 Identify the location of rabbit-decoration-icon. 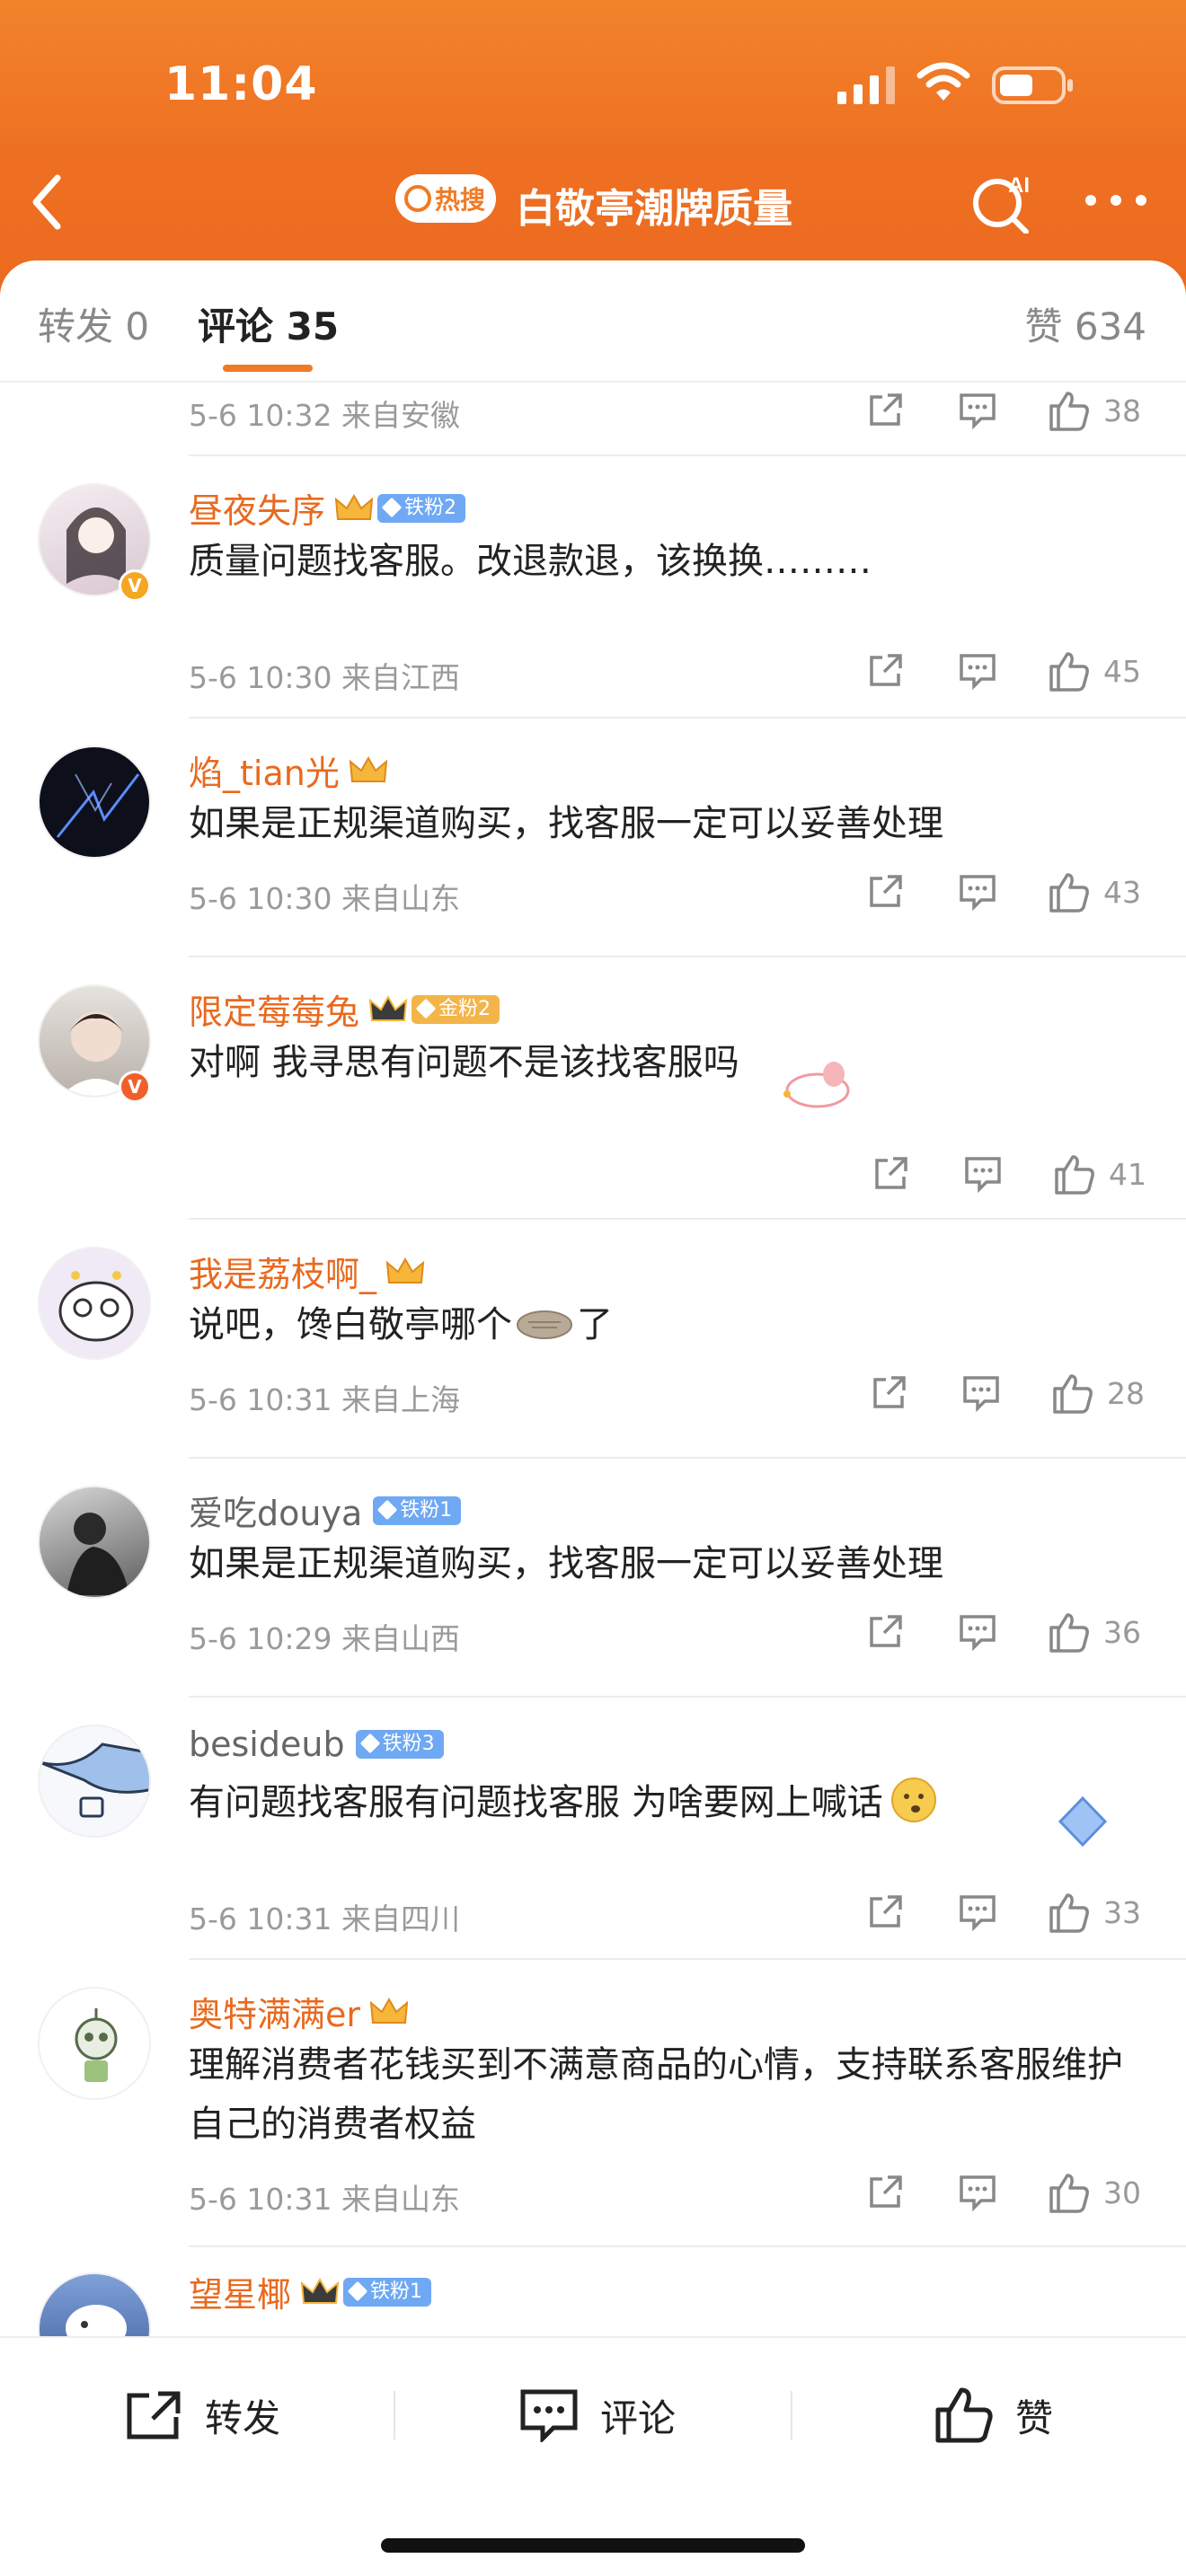
(816, 1085).